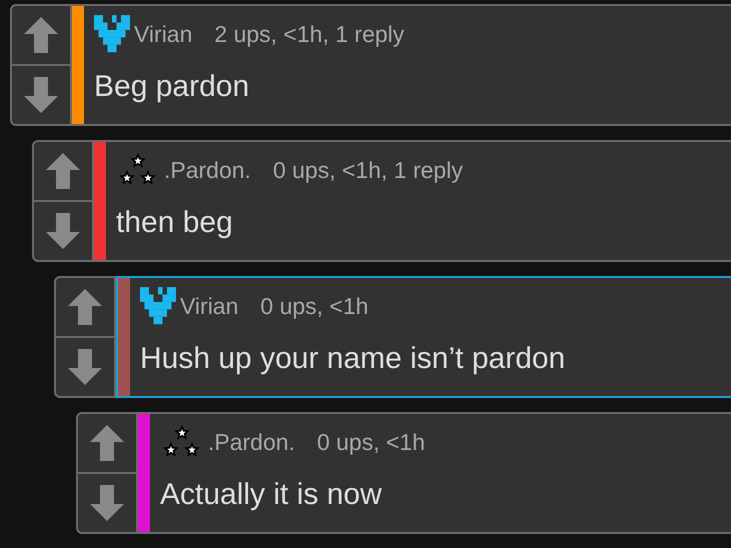  What do you see at coordinates (353, 359) in the screenshot?
I see `comment-text: Hush up your name isn’t pardon` at bounding box center [353, 359].